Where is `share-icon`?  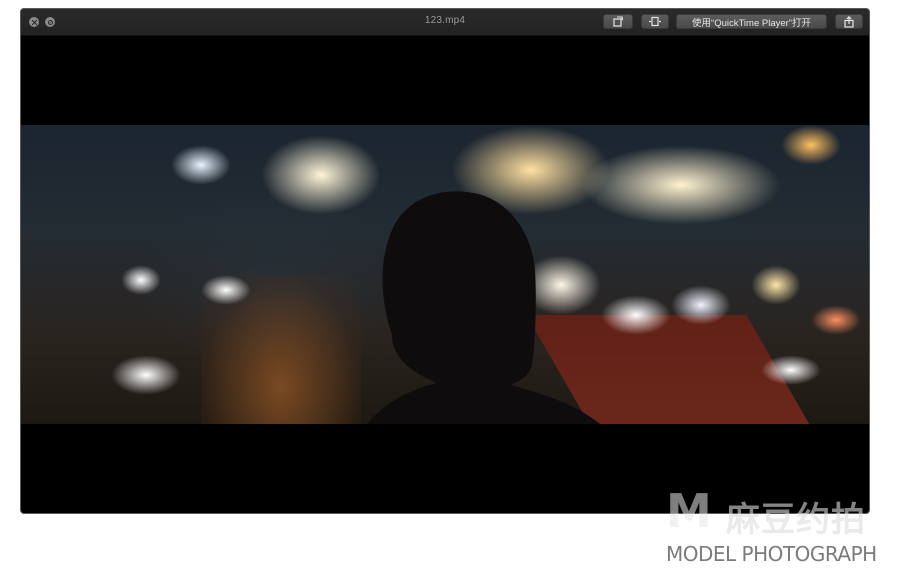
share-icon is located at coordinates (849, 21).